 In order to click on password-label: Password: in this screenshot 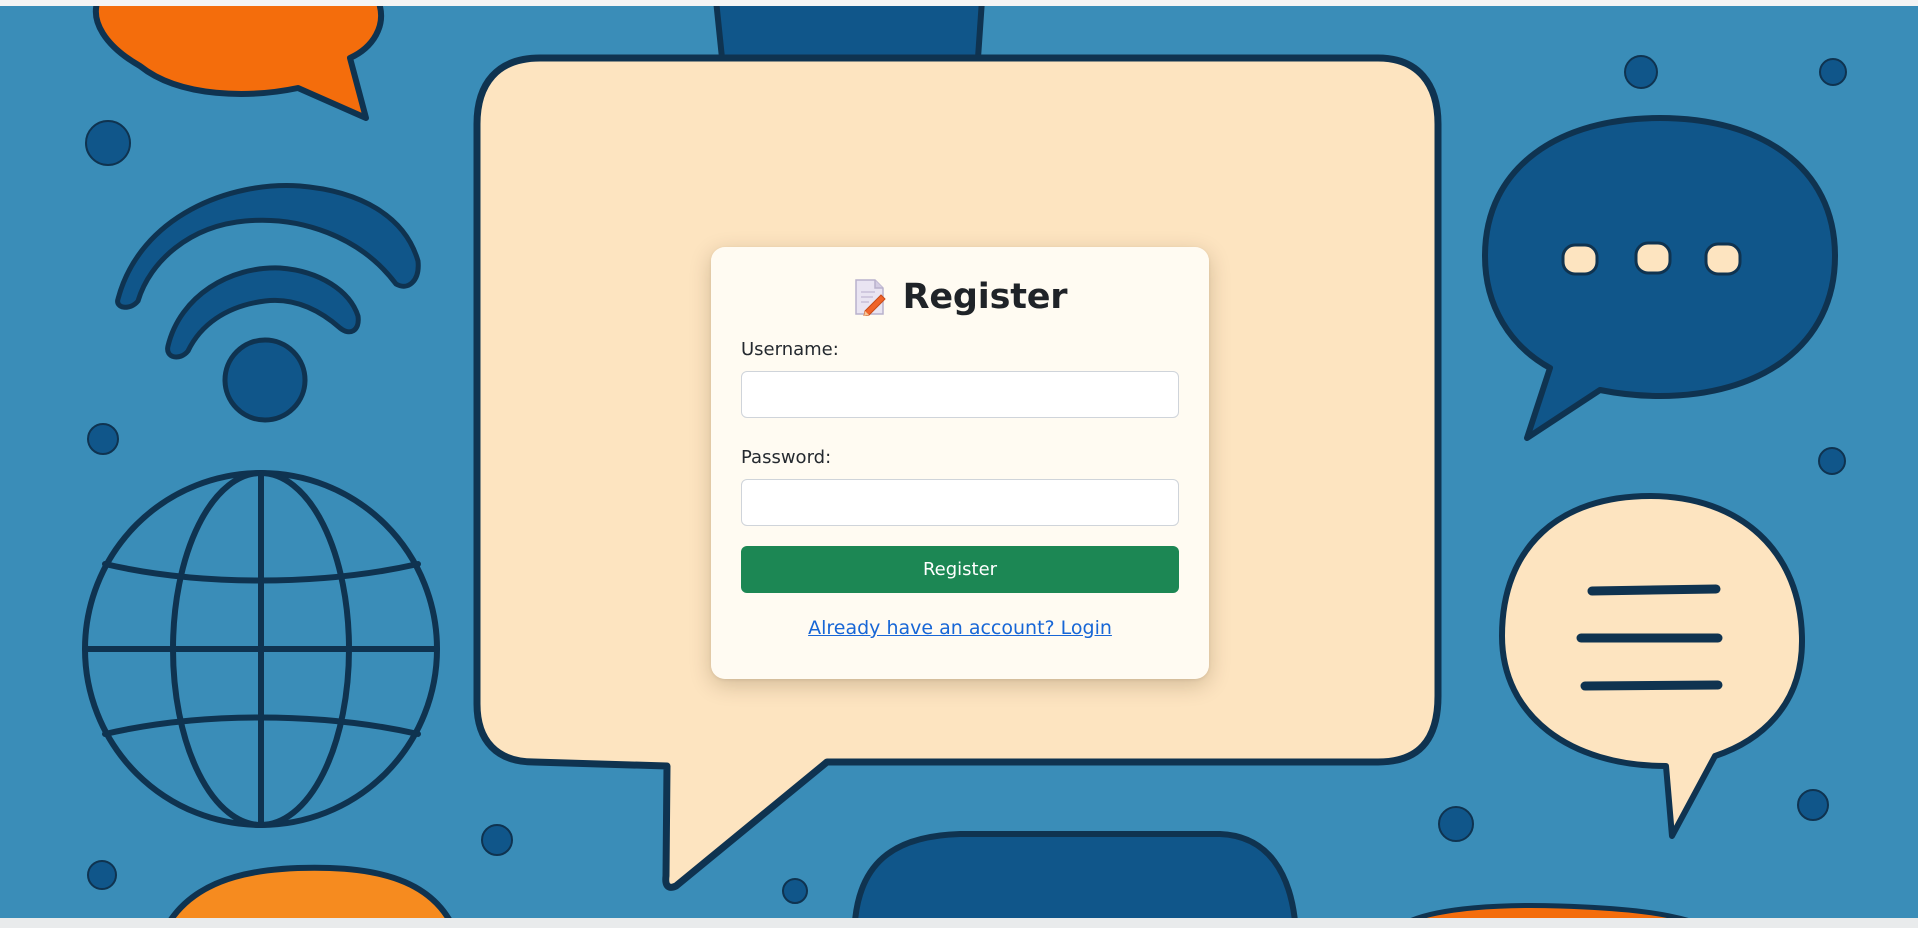, I will do `click(786, 457)`.